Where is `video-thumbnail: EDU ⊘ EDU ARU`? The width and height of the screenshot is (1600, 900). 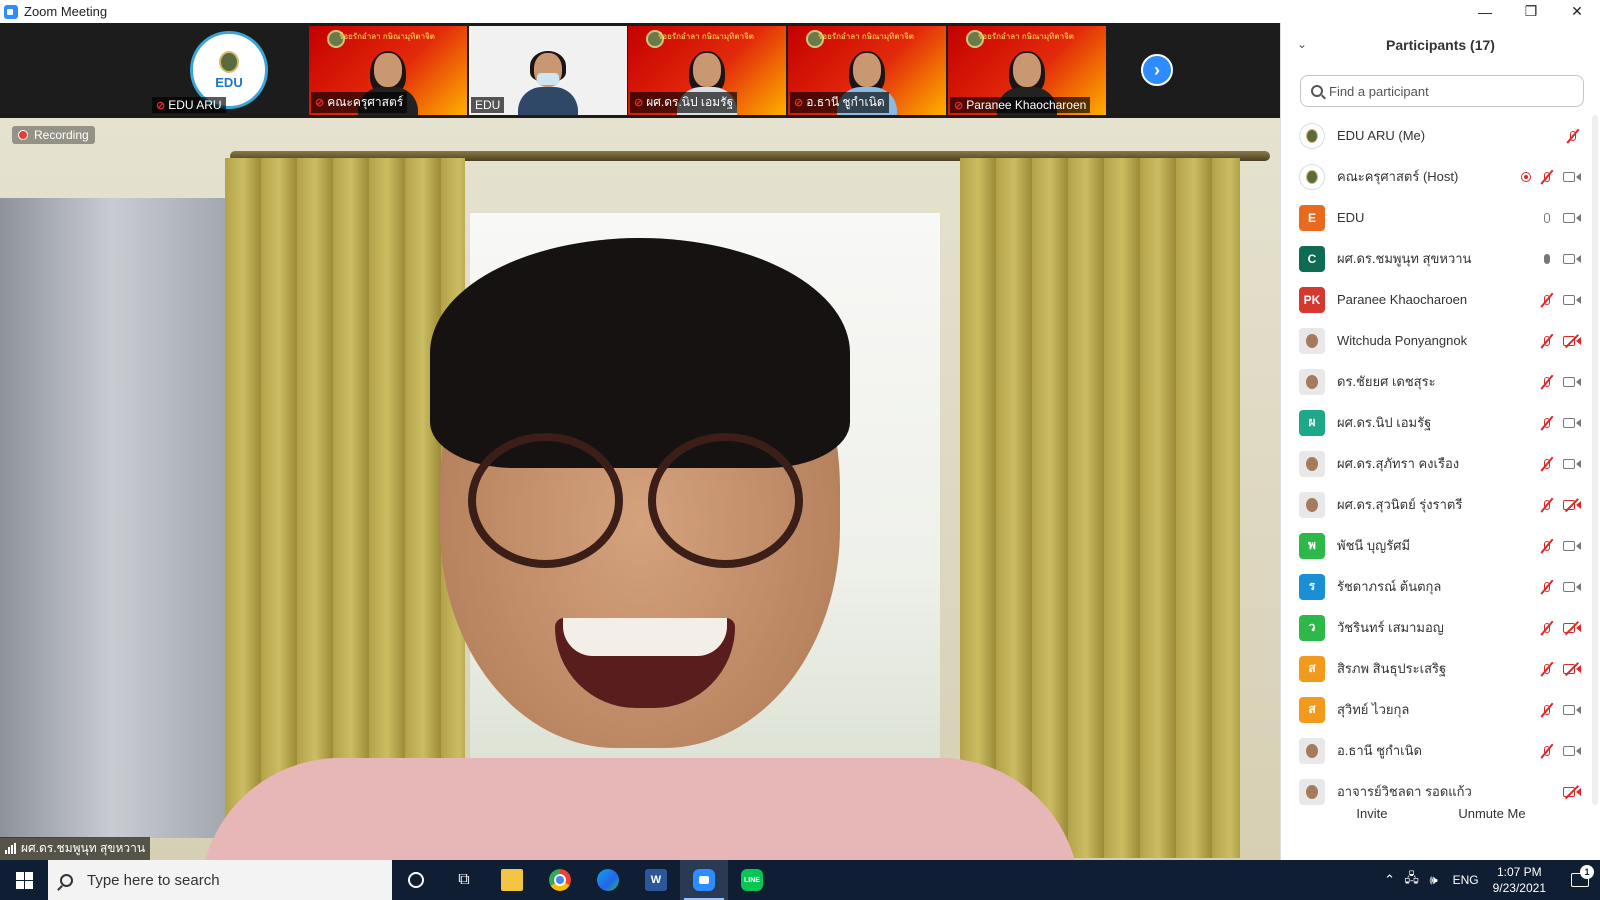
video-thumbnail: EDU ⊘ EDU ARU is located at coordinates (229, 70).